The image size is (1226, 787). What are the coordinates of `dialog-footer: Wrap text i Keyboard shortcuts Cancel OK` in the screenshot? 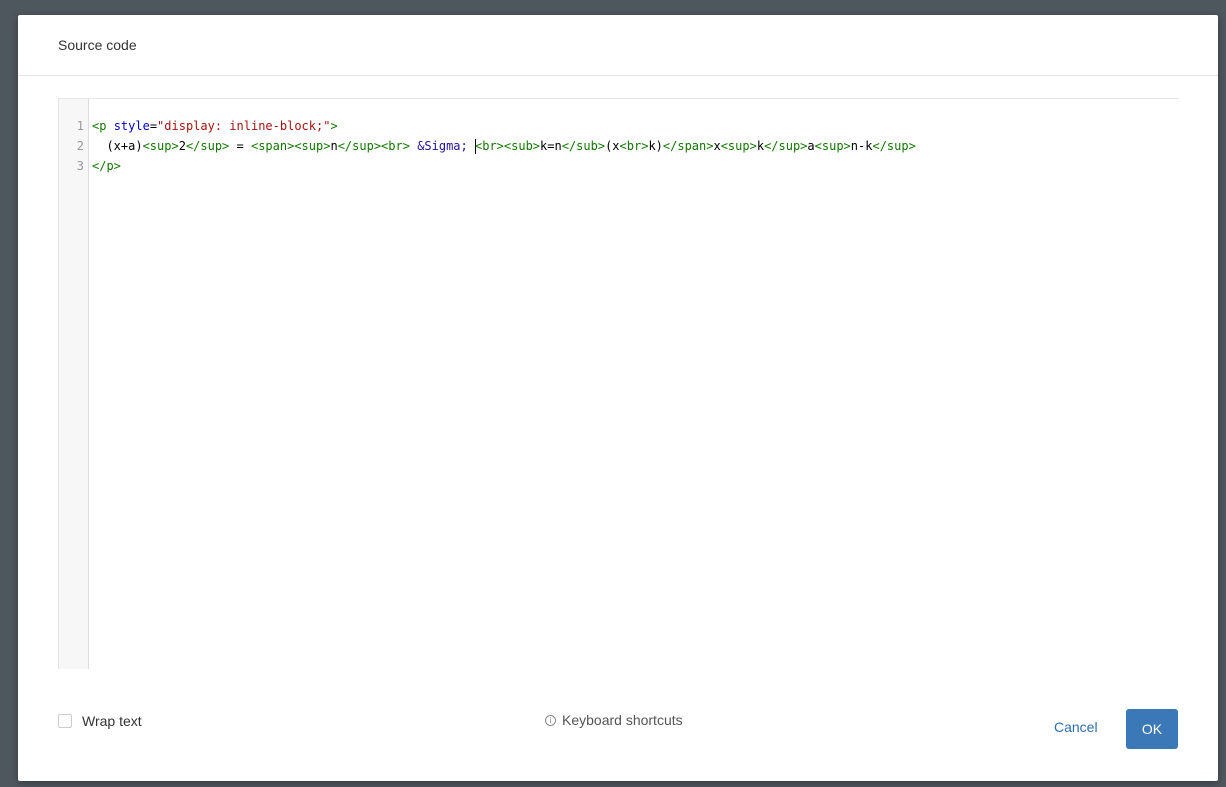 It's located at (618, 730).